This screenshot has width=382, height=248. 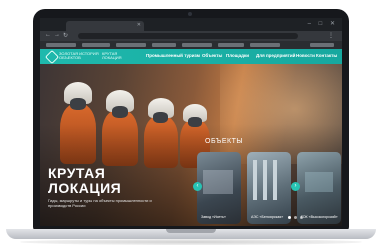 What do you see at coordinates (188, 36) in the screenshot?
I see `url-input` at bounding box center [188, 36].